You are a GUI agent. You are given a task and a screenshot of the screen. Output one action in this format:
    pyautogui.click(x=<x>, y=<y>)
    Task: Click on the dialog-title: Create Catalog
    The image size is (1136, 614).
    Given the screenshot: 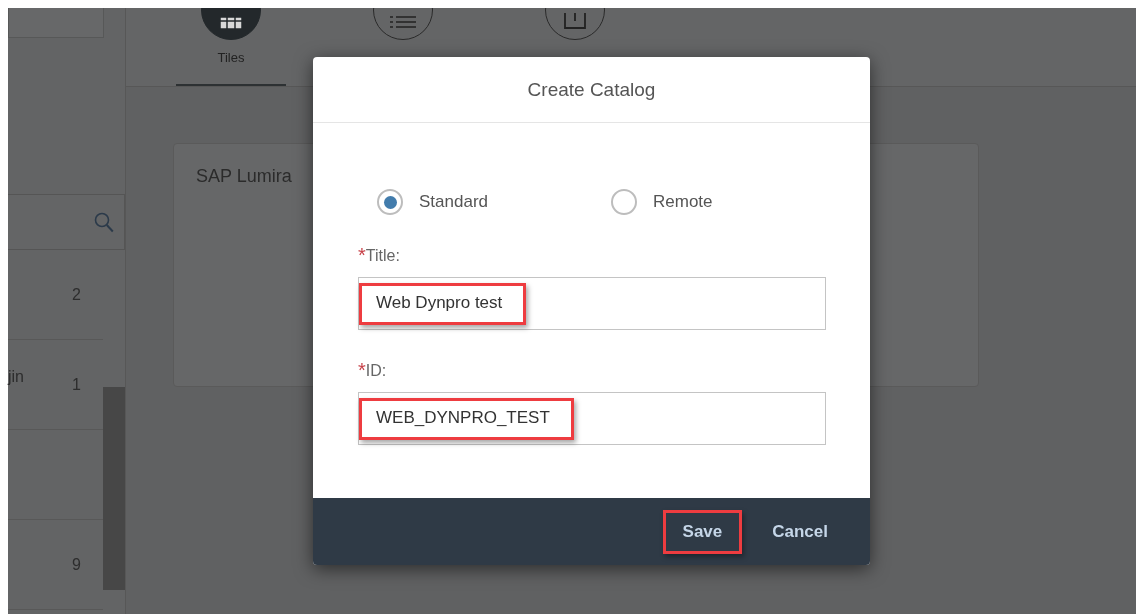 What is the action you would take?
    pyautogui.click(x=591, y=89)
    